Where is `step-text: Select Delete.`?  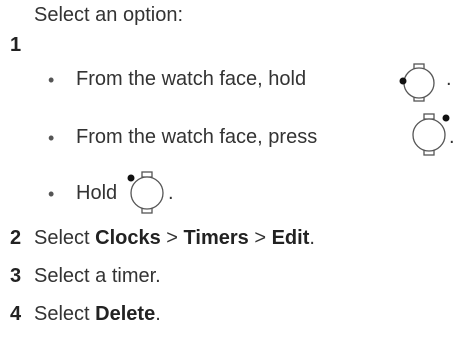 step-text: Select Delete. is located at coordinates (97, 314).